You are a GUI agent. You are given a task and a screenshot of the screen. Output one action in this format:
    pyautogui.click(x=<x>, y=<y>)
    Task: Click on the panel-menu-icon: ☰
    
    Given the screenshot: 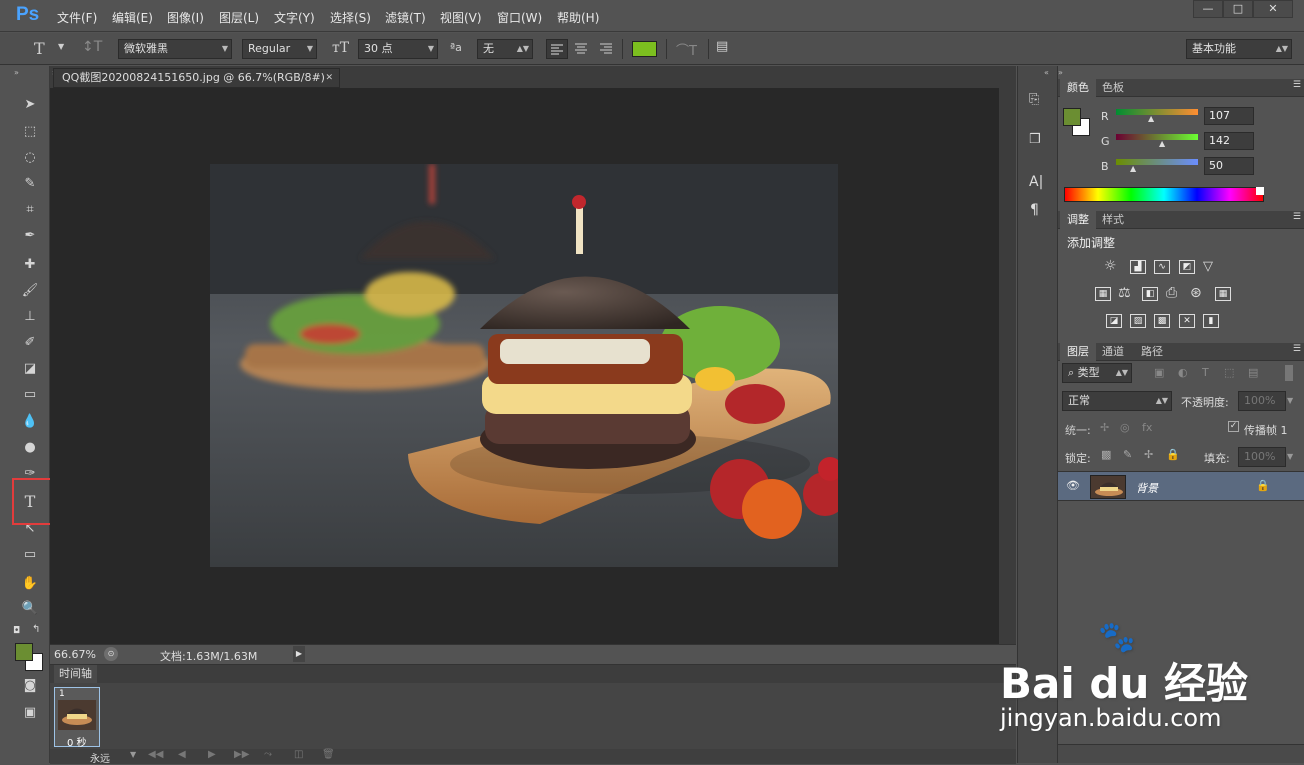 What is the action you would take?
    pyautogui.click(x=1297, y=217)
    